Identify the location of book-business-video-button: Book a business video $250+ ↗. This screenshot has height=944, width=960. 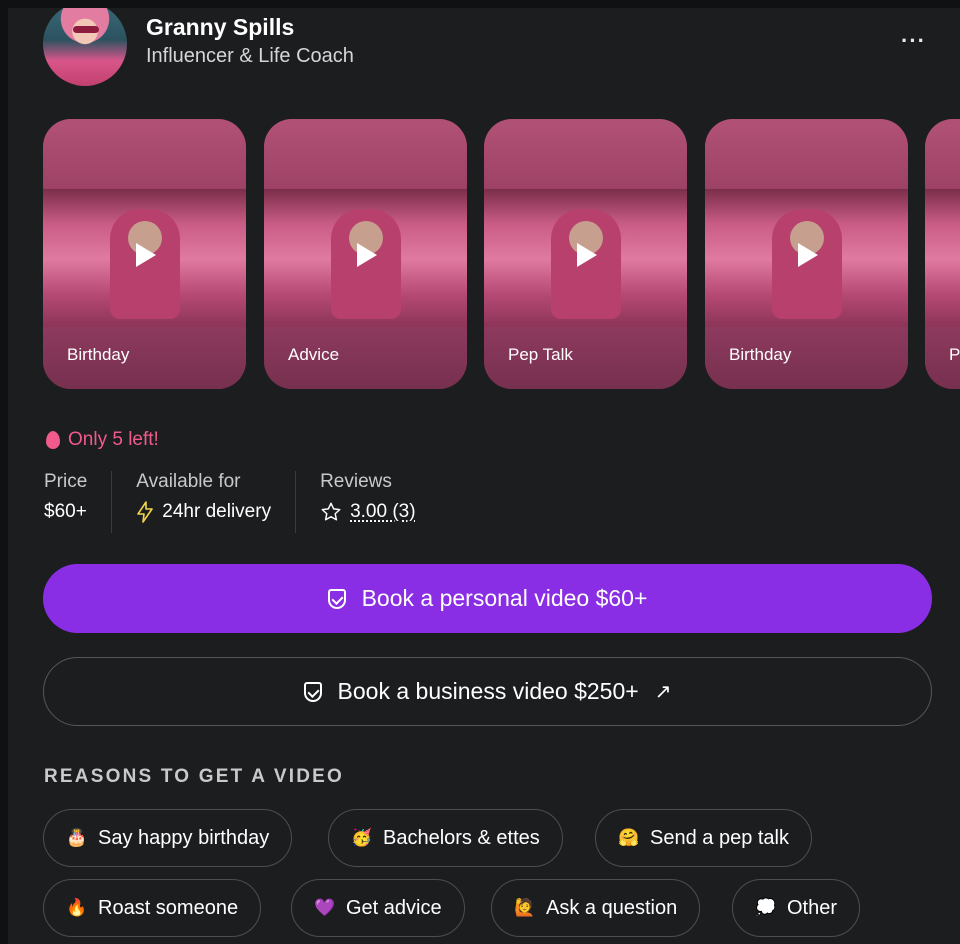
(487, 691).